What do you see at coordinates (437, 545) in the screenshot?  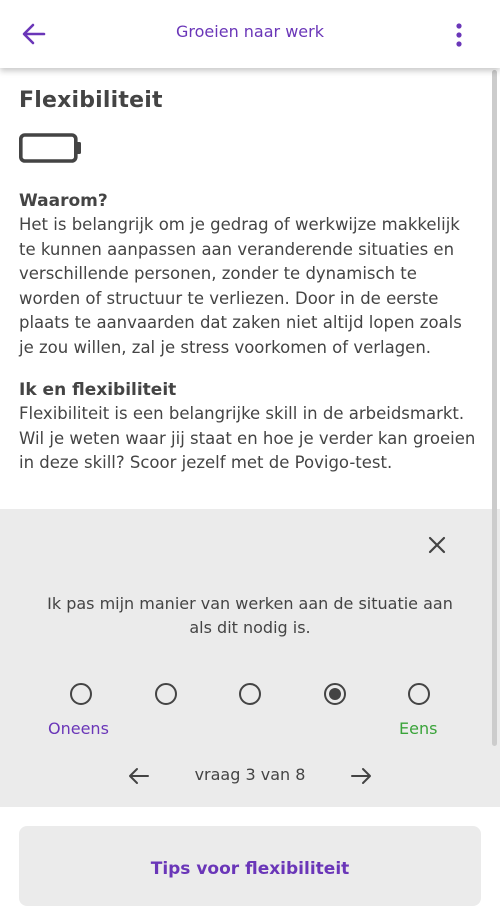 I see `close-icon` at bounding box center [437, 545].